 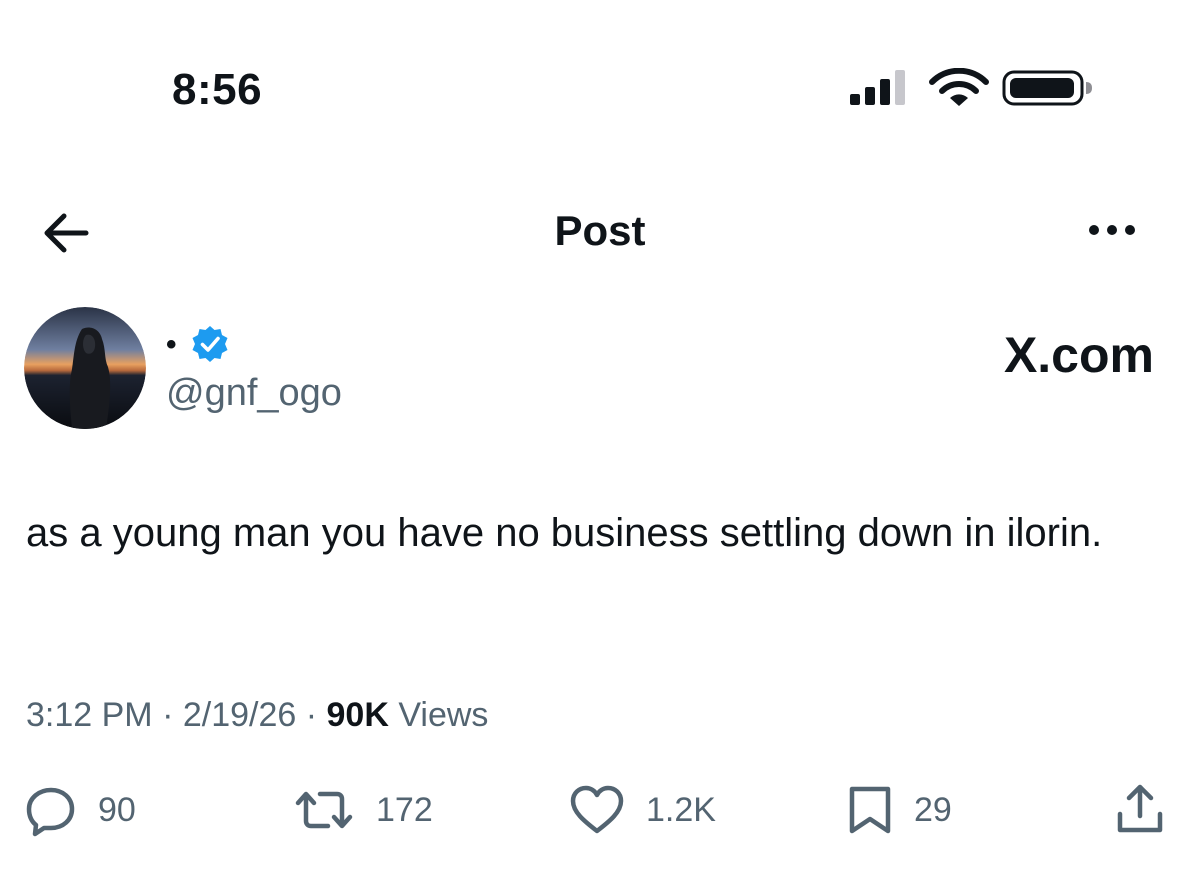 What do you see at coordinates (642, 810) in the screenshot?
I see `like-button: 1.2K` at bounding box center [642, 810].